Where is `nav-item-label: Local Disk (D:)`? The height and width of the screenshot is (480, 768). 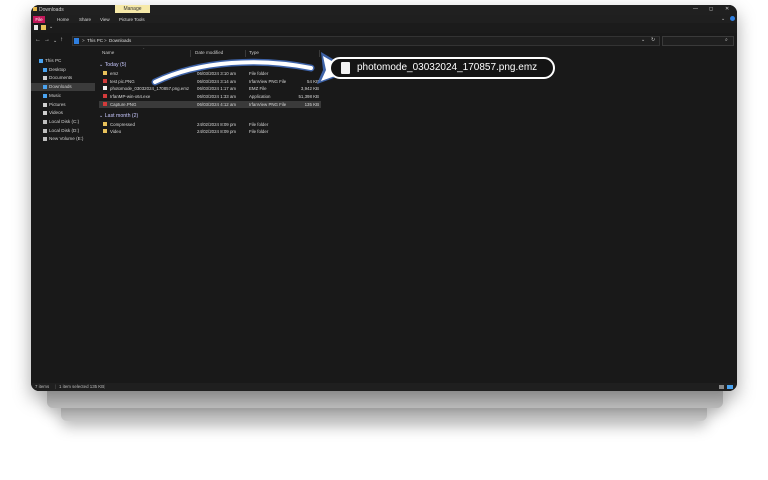 nav-item-label: Local Disk (D:) is located at coordinates (64, 130).